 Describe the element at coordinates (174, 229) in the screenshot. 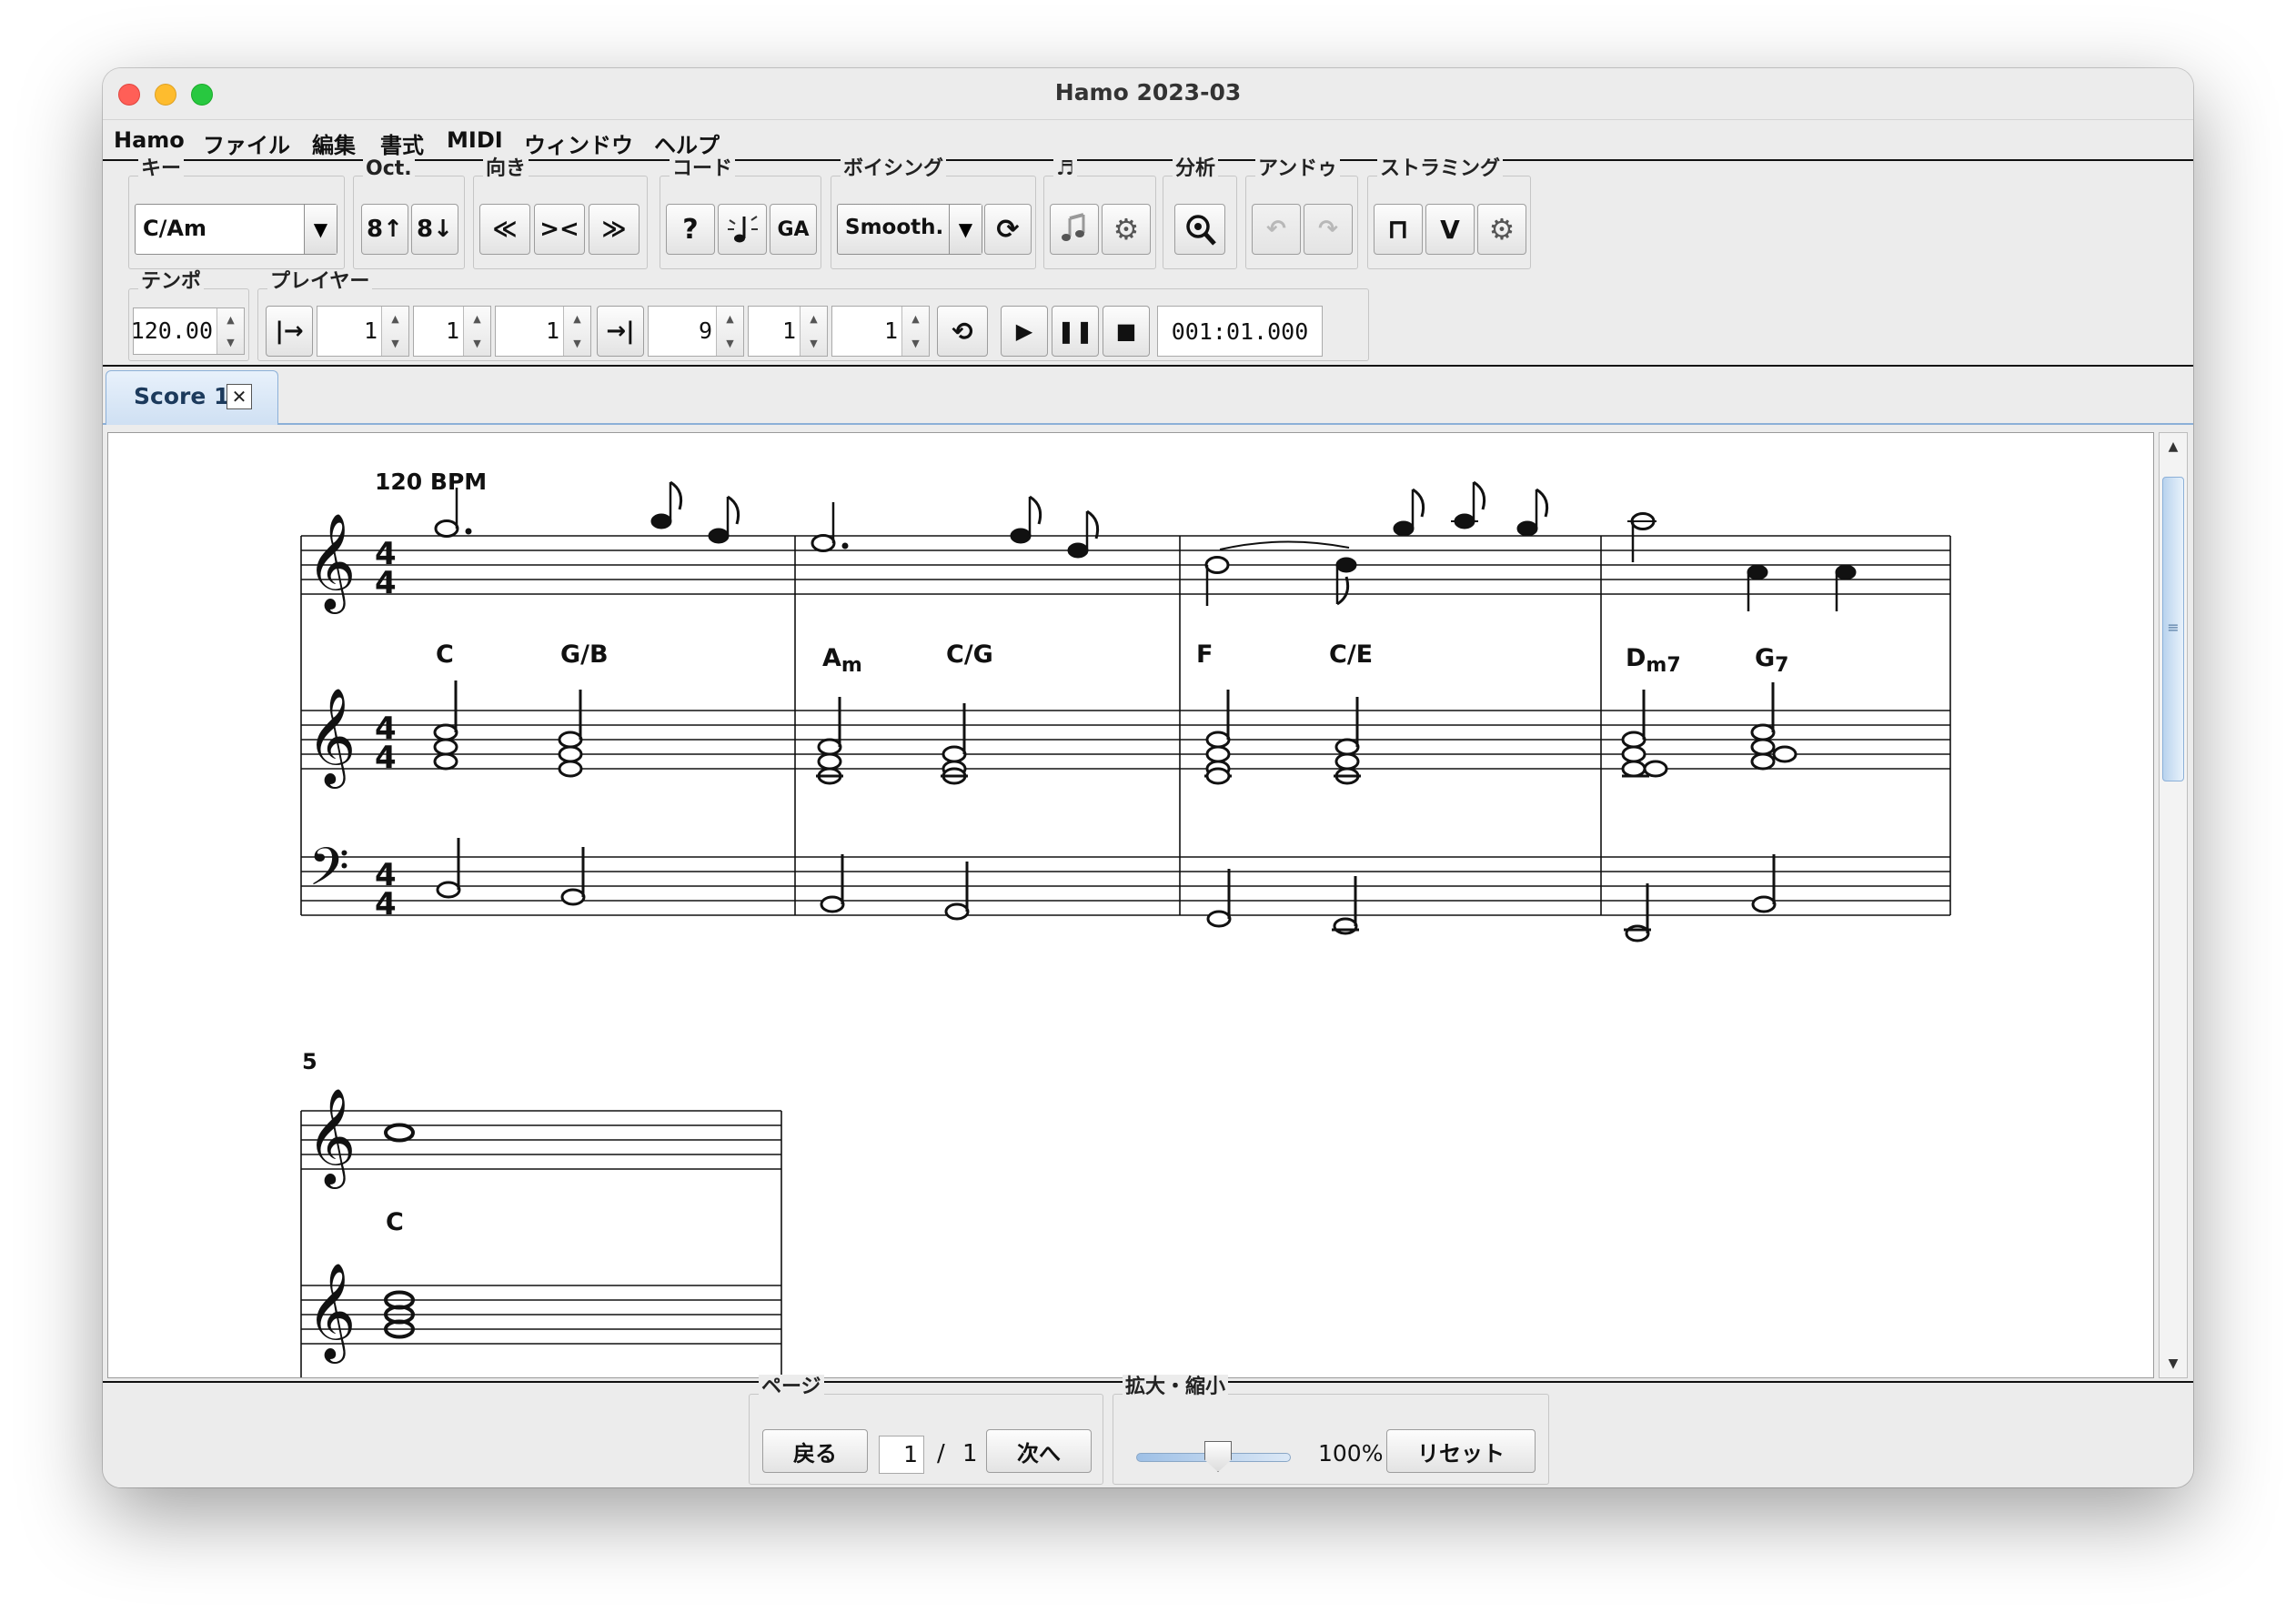

I see `key-value: C/Am` at that location.